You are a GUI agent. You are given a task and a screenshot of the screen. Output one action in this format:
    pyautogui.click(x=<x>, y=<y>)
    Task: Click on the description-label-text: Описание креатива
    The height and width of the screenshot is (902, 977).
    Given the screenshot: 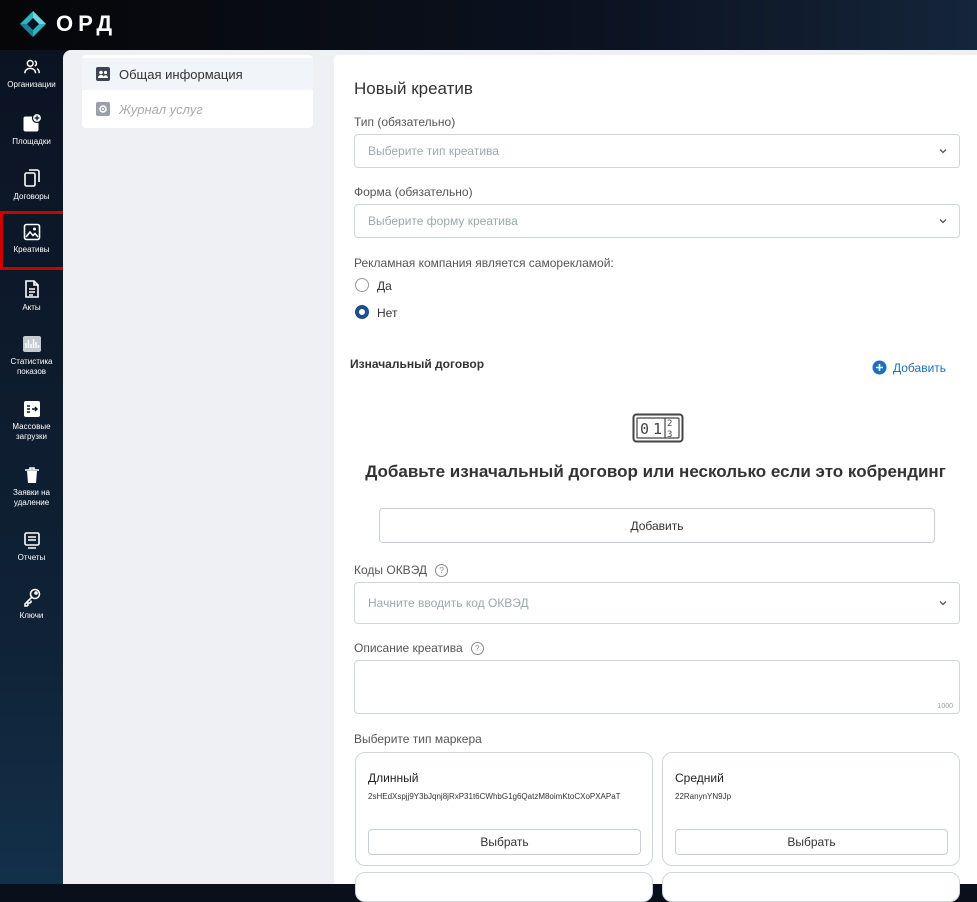 What is the action you would take?
    pyautogui.click(x=408, y=648)
    